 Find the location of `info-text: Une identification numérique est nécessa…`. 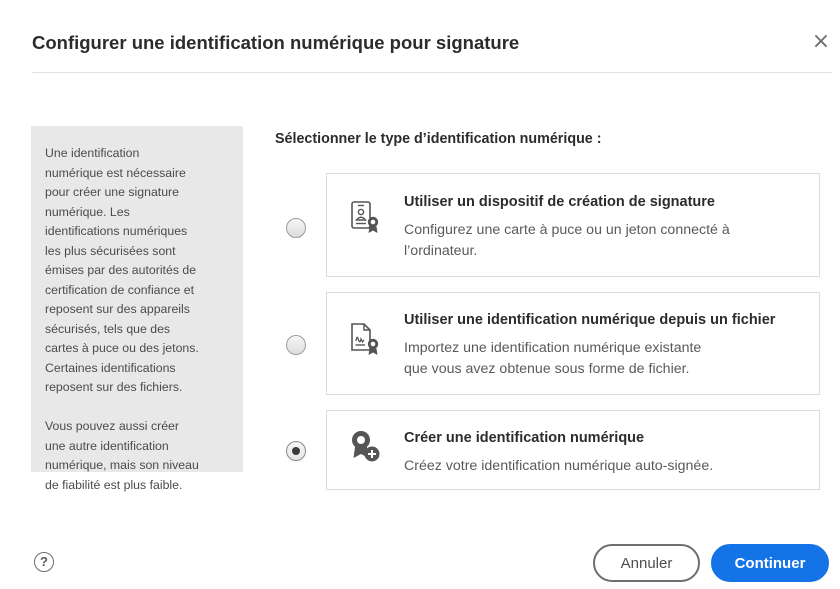

info-text: Une identification numérique est nécessa… is located at coordinates (122, 319).